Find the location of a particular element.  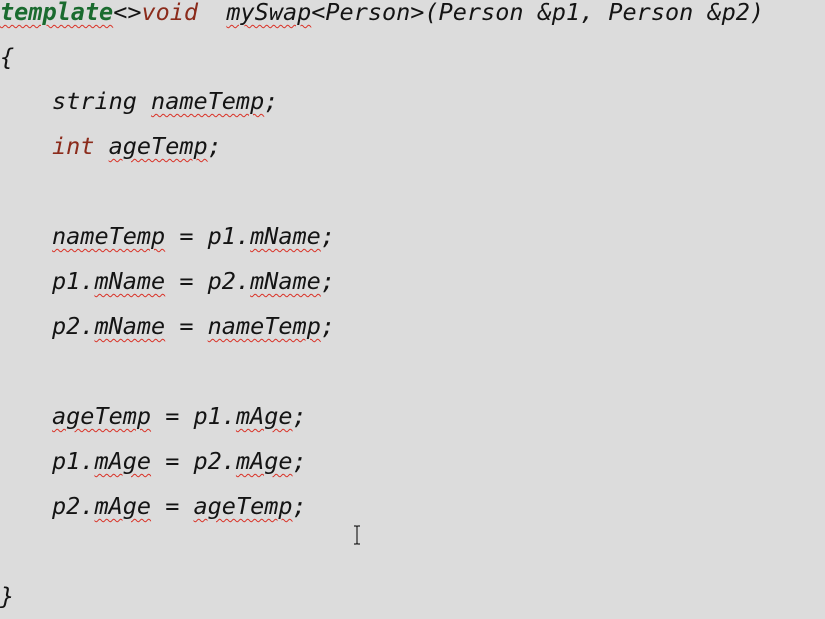

code-line: { is located at coordinates (7, 57).